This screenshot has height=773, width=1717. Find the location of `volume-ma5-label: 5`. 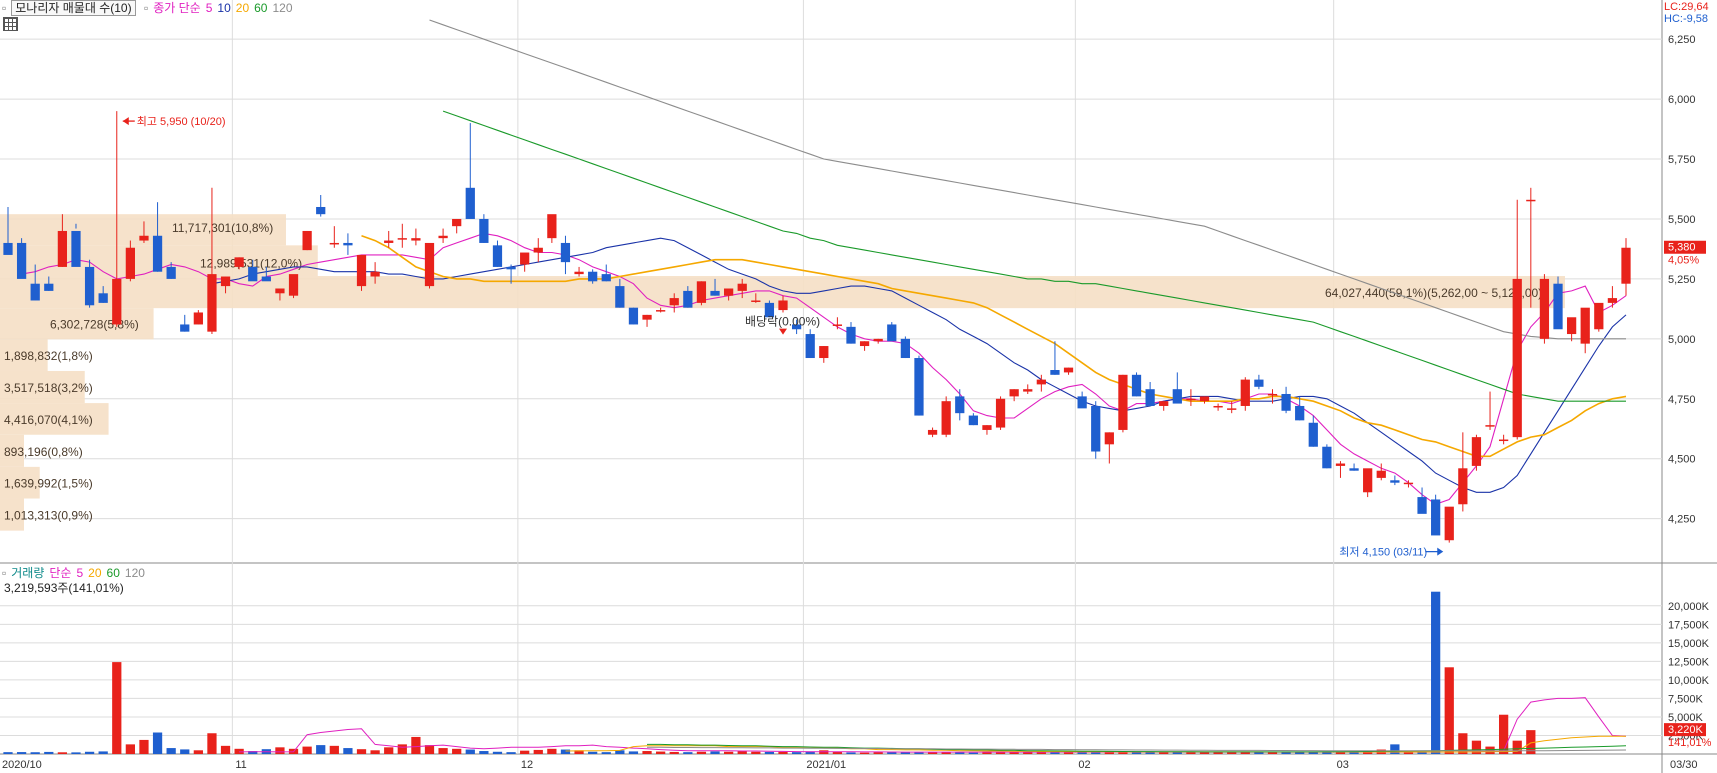

volume-ma5-label: 5 is located at coordinates (79, 573).